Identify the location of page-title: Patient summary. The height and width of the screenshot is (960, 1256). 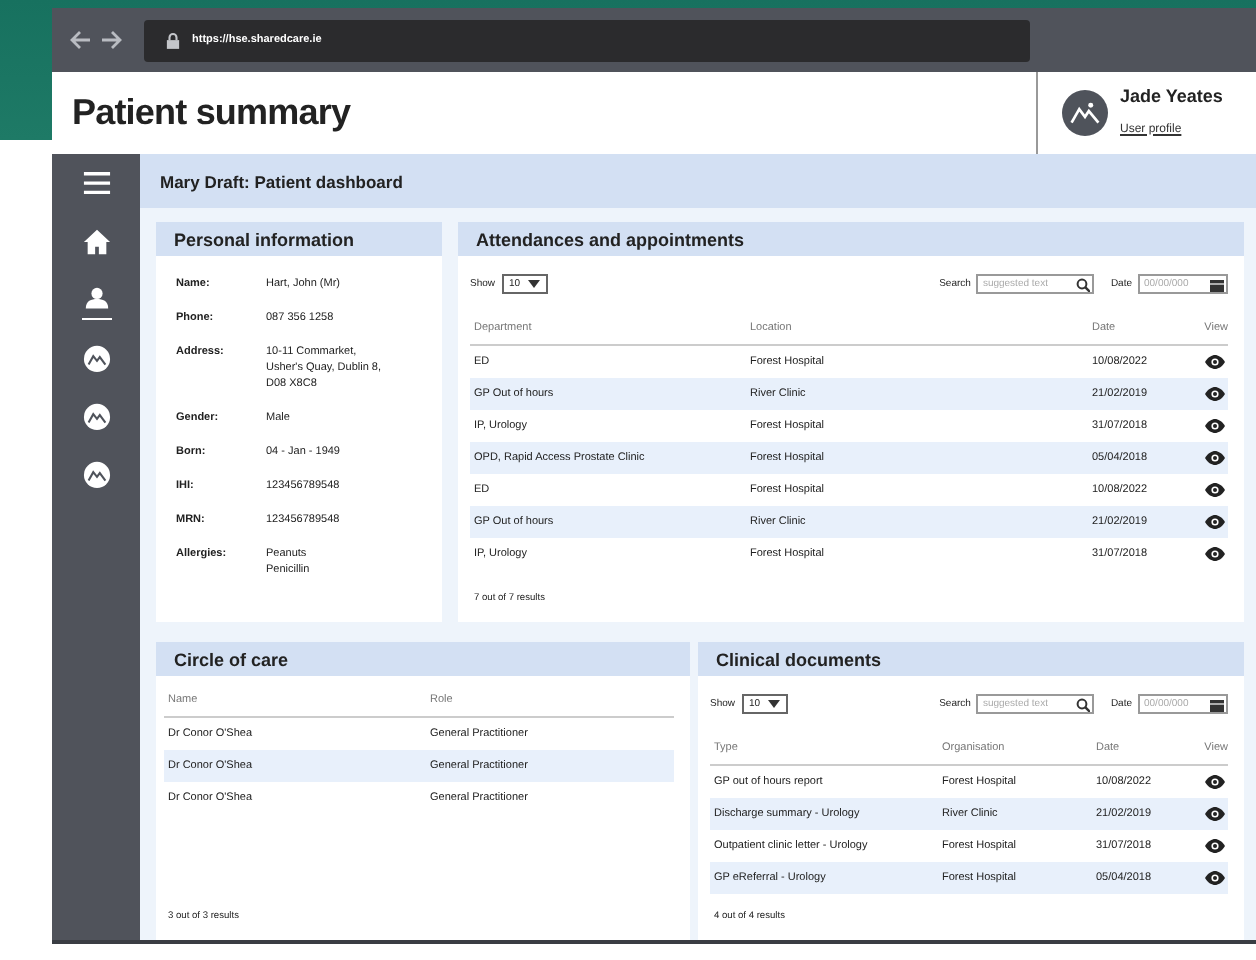
(211, 113).